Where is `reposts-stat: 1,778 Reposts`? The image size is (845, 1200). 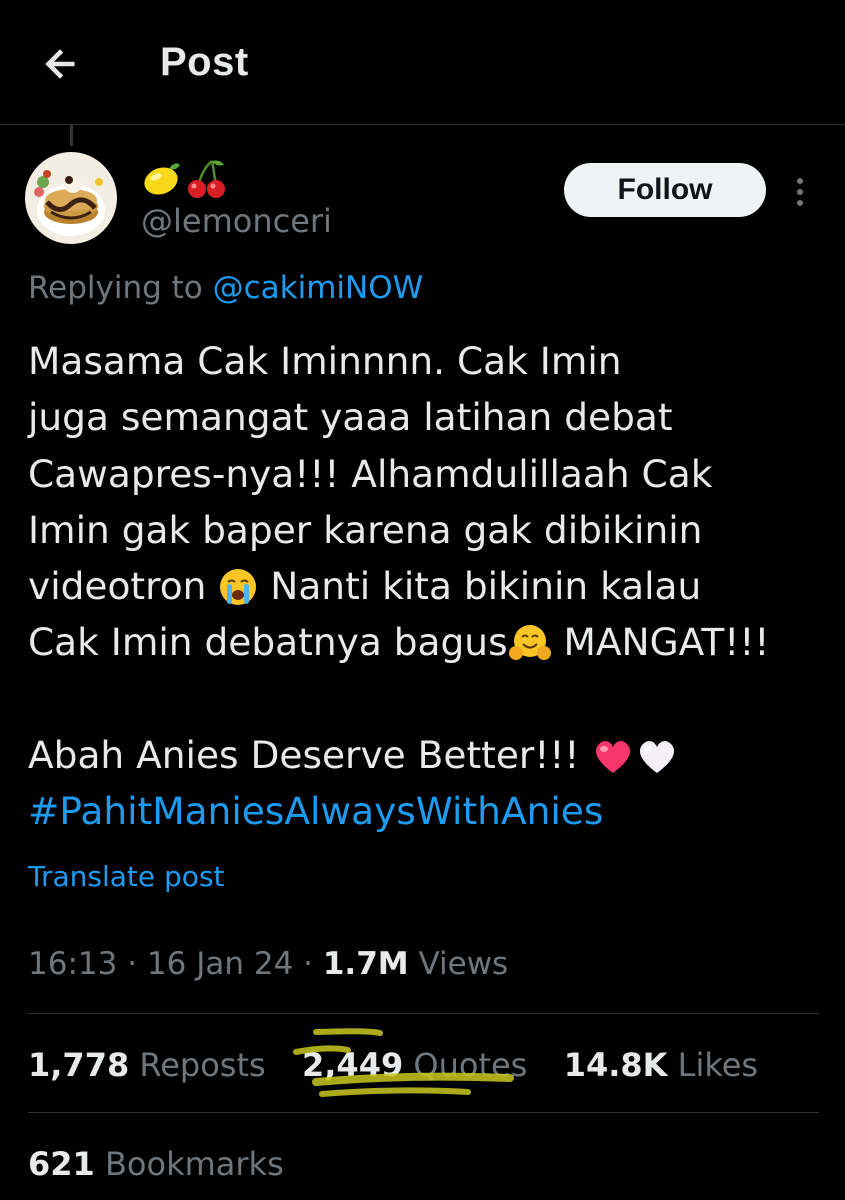 reposts-stat: 1,778 Reposts is located at coordinates (147, 1065).